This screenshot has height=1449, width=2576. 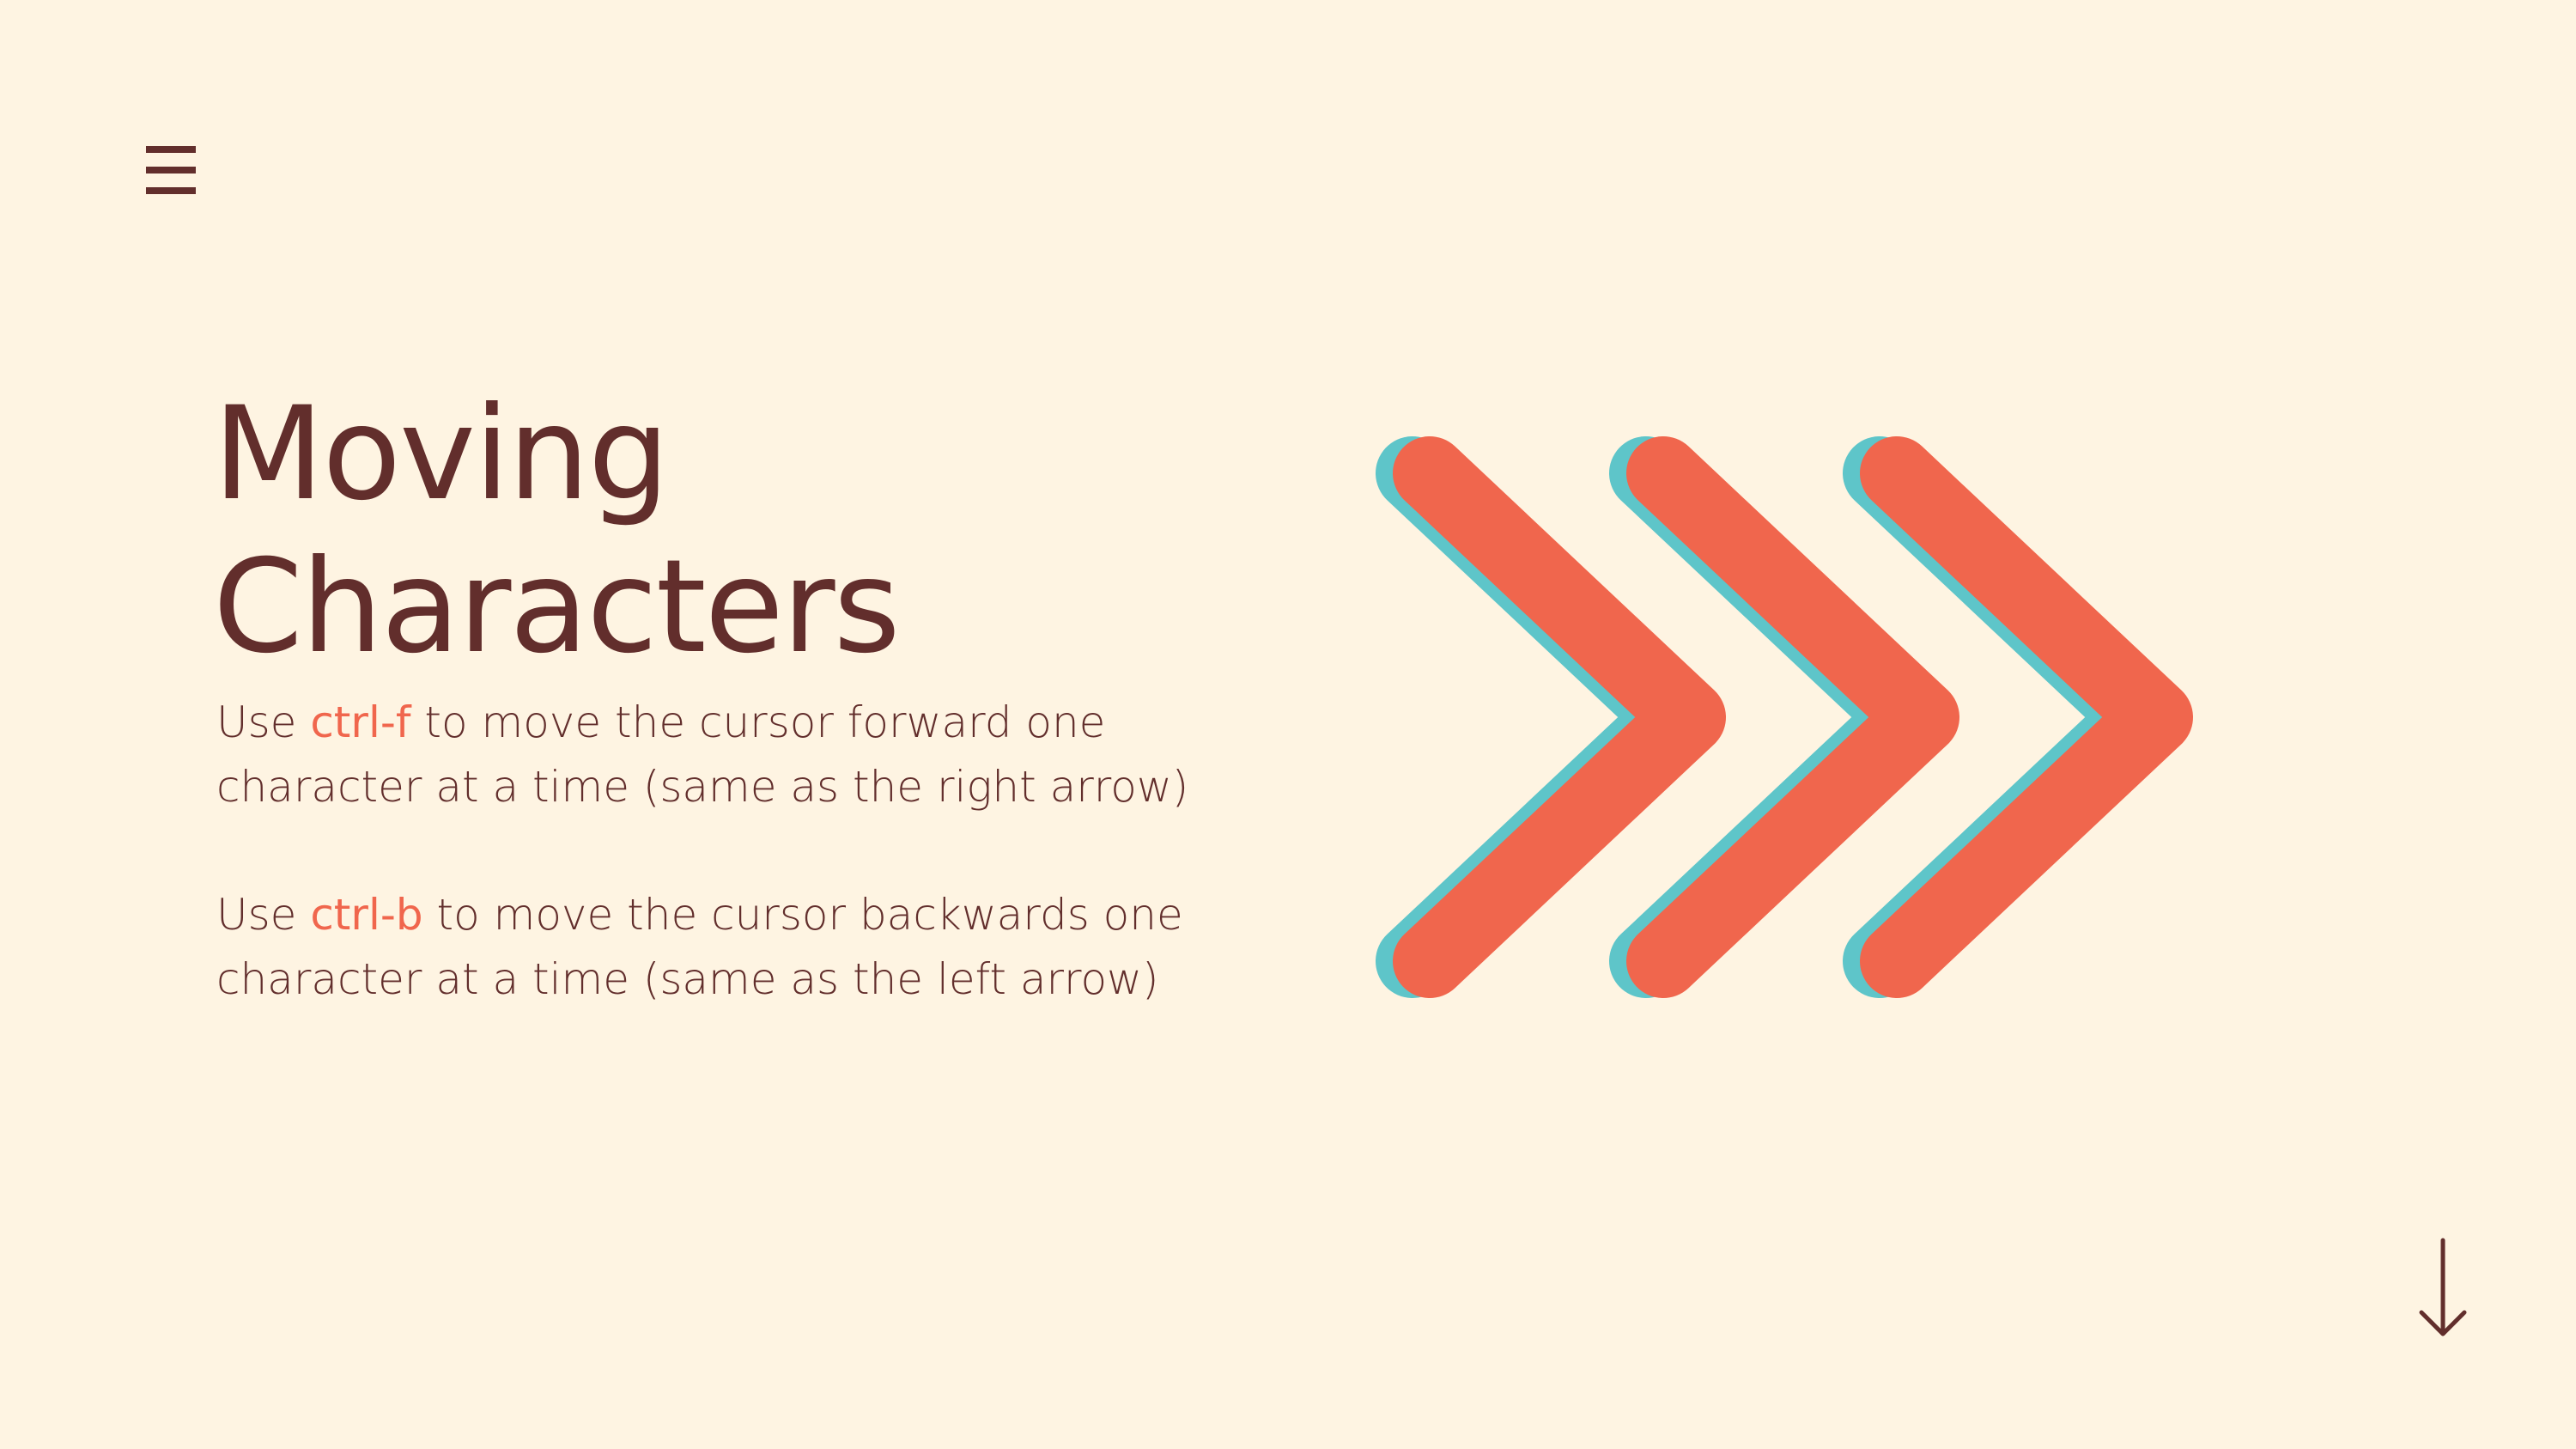 What do you see at coordinates (802, 915) in the screenshot?
I see `text-suffix: to move the cursor backwards one` at bounding box center [802, 915].